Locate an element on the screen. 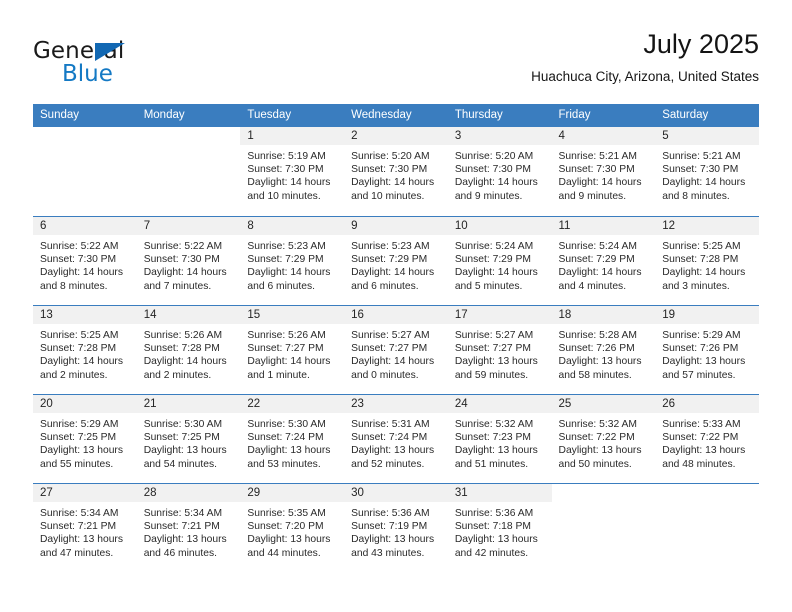 This screenshot has width=792, height=612. day-number: 29 is located at coordinates (292, 493).